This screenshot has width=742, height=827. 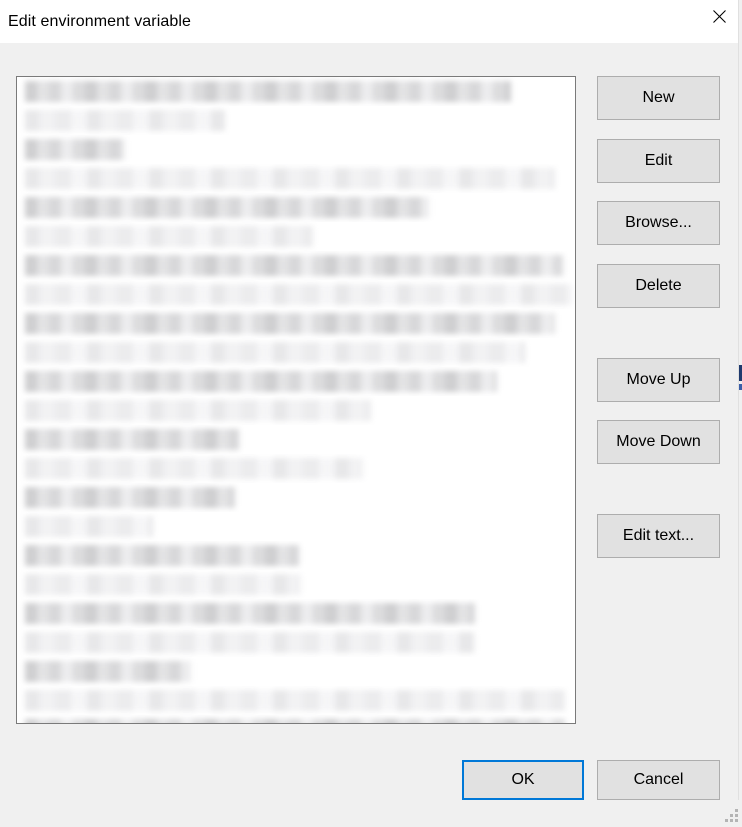 What do you see at coordinates (740, 400) in the screenshot?
I see `background-window-scrollbar` at bounding box center [740, 400].